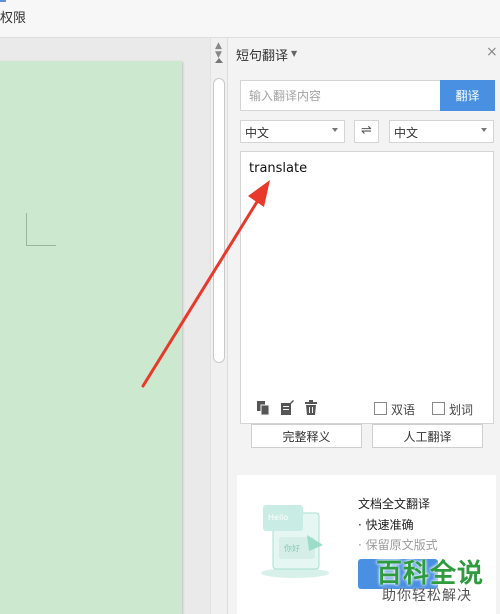  Describe the element at coordinates (292, 548) in the screenshot. I see `illustration-nihao-text: 你好` at that location.